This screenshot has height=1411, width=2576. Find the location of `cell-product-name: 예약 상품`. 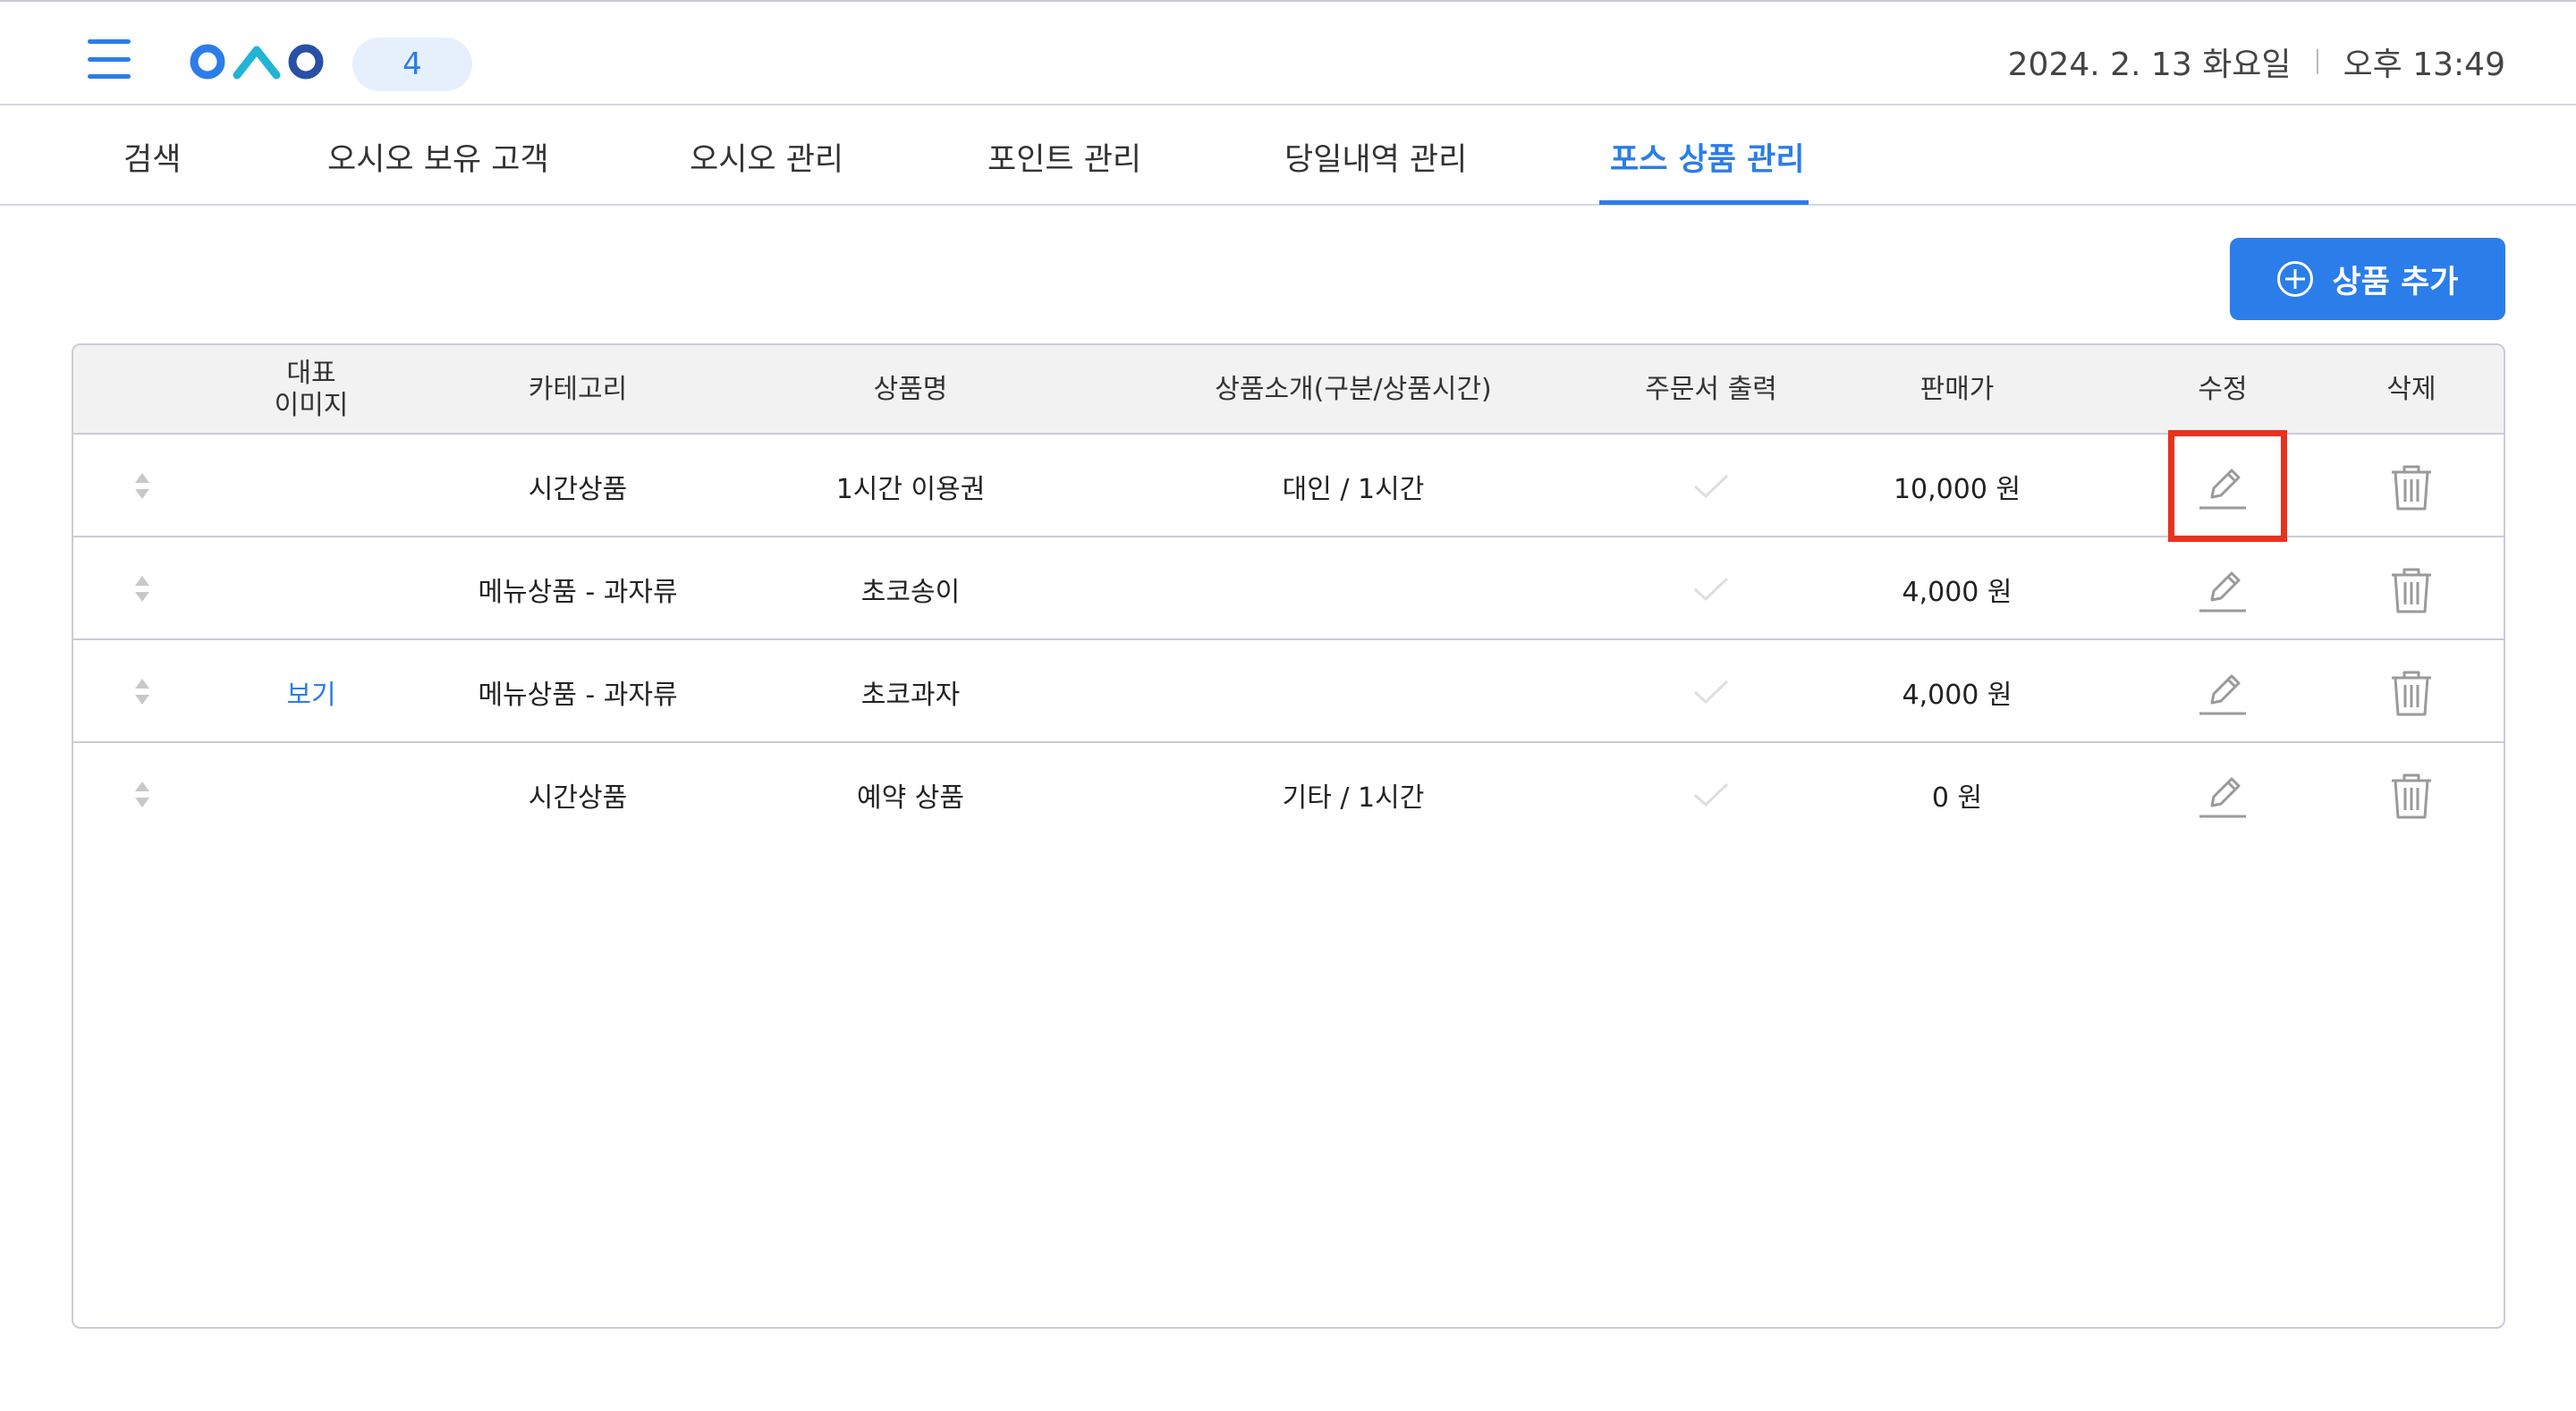

cell-product-name: 예약 상품 is located at coordinates (910, 798).